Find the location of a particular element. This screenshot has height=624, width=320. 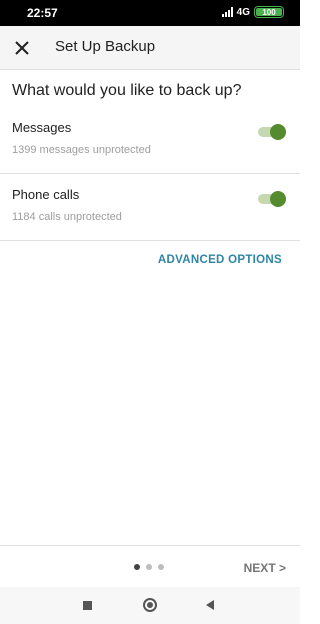

phone-calls-toggle is located at coordinates (272, 199).